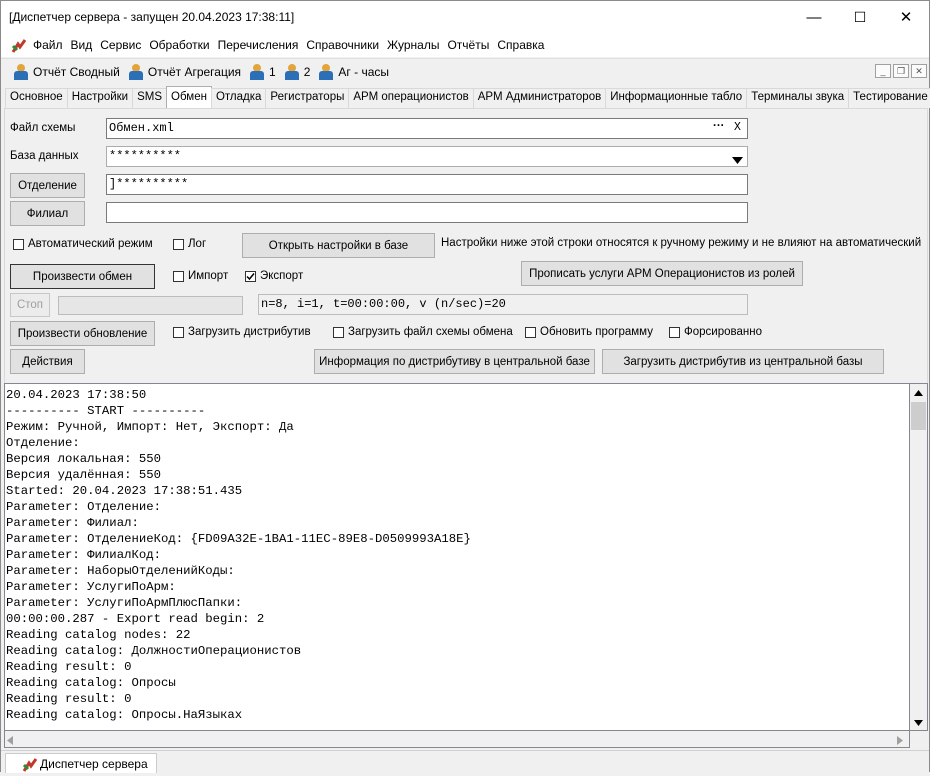 The height and width of the screenshot is (776, 930). I want to click on progress-text: n=8, i=1, t=00:00:00, v (n/sec)=20, so click(383, 304).